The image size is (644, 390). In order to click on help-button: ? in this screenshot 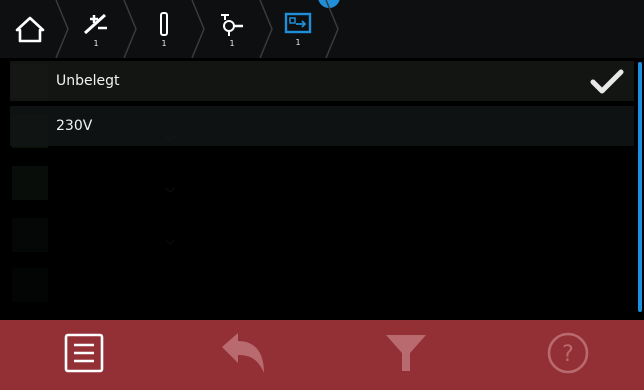, I will do `click(568, 355)`.